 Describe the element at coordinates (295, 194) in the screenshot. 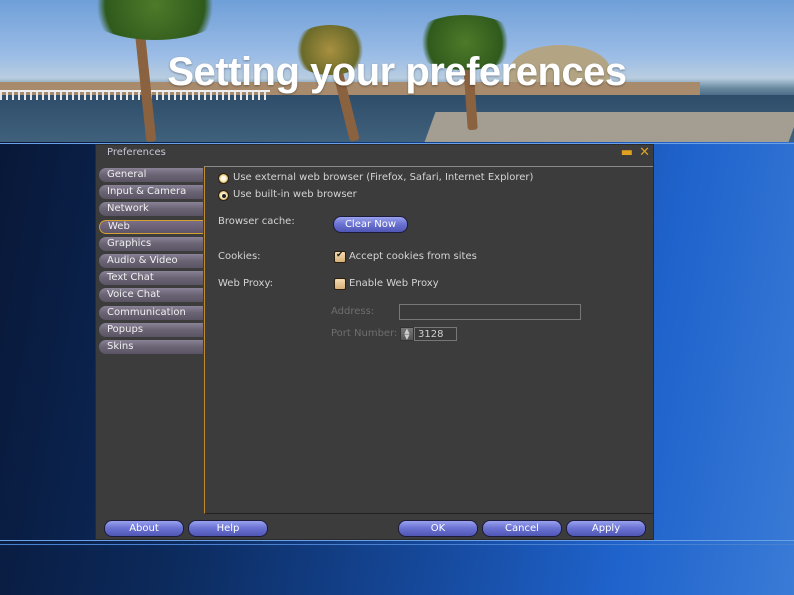

I see `builtin-browser-label: Use built-in web browser` at that location.